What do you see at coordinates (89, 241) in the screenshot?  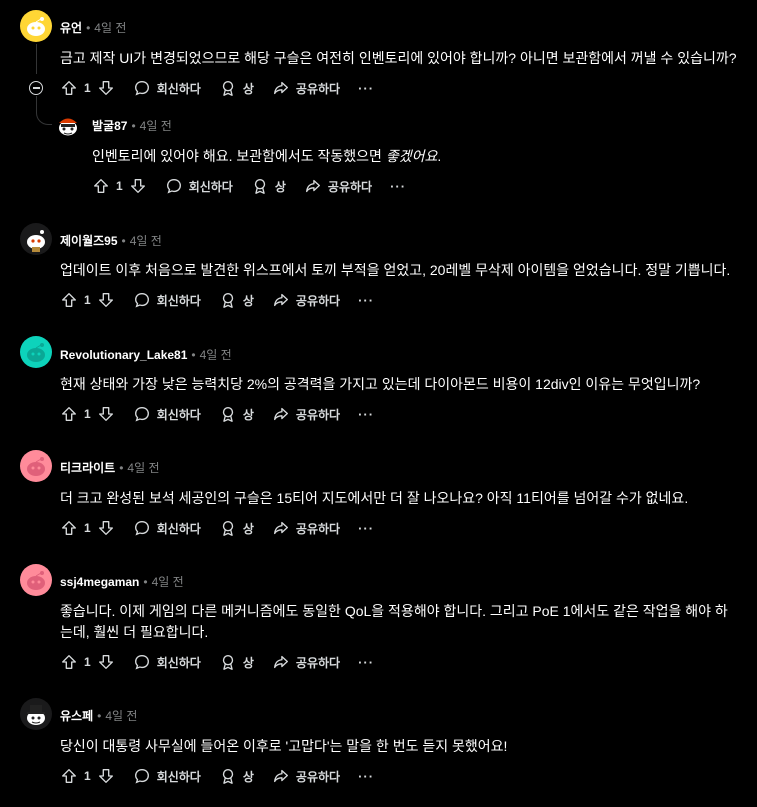 I see `author-name: 제이월즈95` at bounding box center [89, 241].